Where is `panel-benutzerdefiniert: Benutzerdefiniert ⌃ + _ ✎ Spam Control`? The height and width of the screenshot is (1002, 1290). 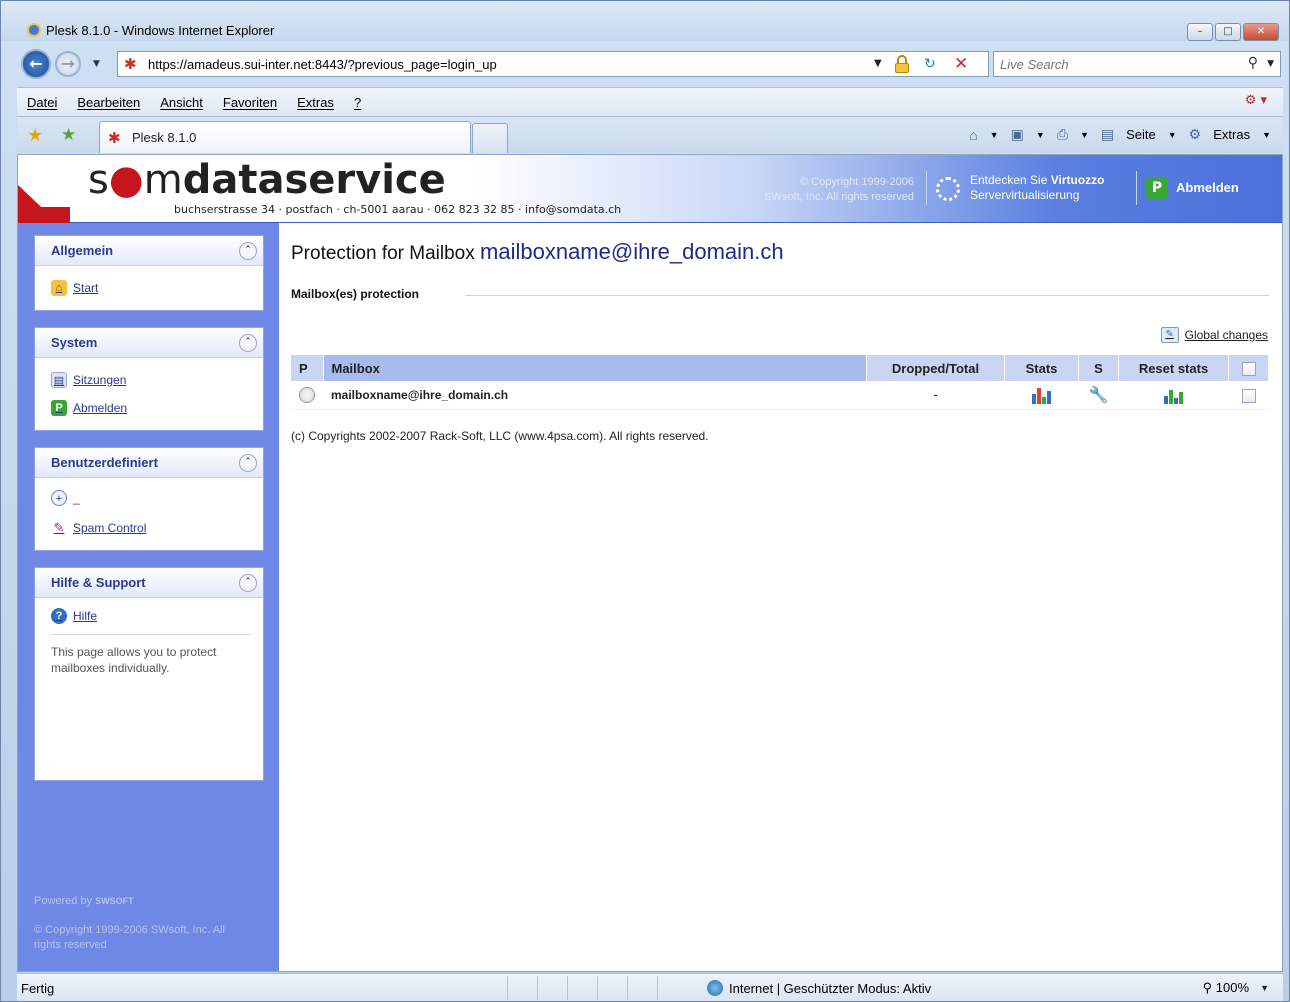
panel-benutzerdefiniert: Benutzerdefiniert ⌃ + _ ✎ Spam Control is located at coordinates (149, 499).